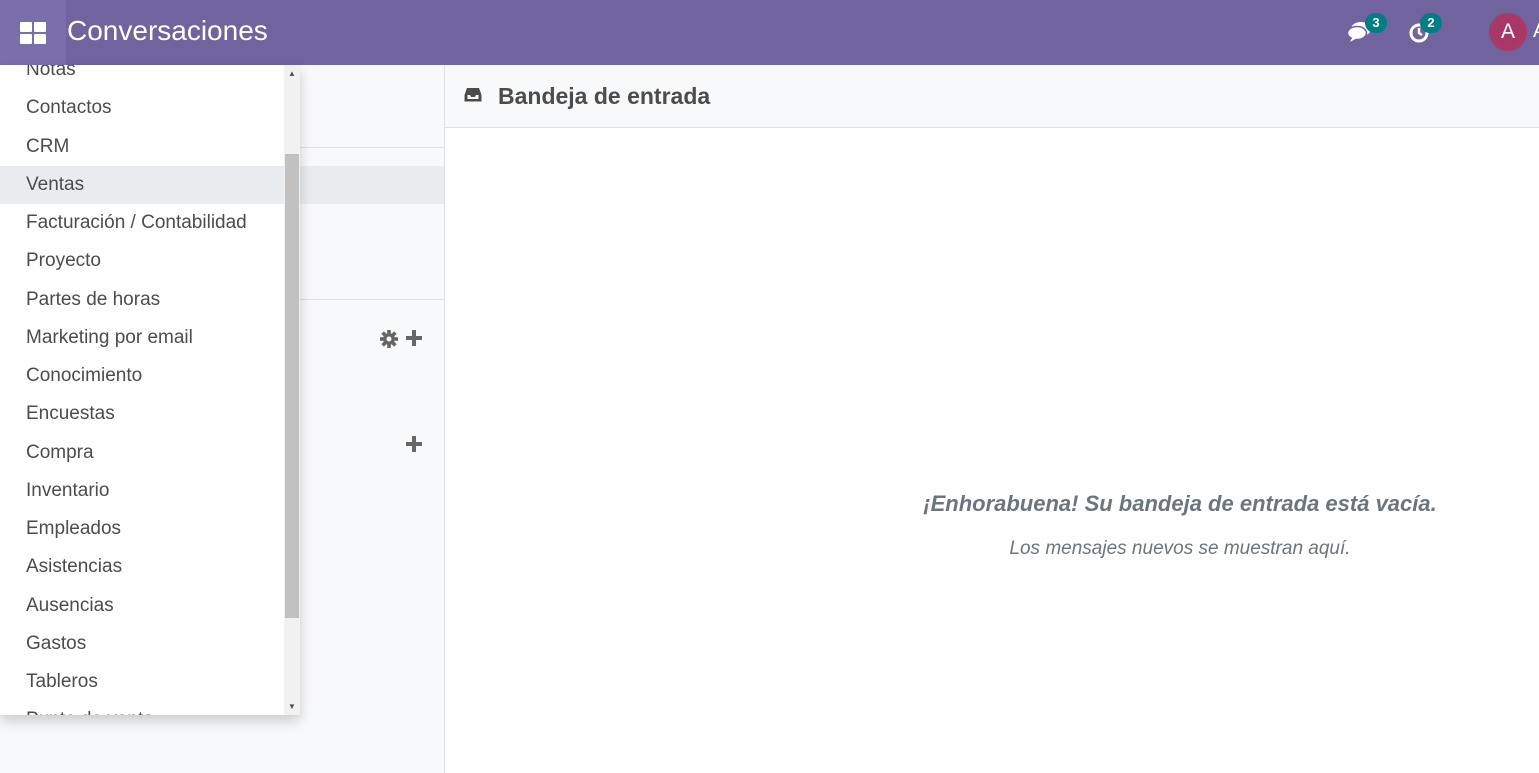  Describe the element at coordinates (142, 644) in the screenshot. I see `apps-menu-item: Gastos` at that location.